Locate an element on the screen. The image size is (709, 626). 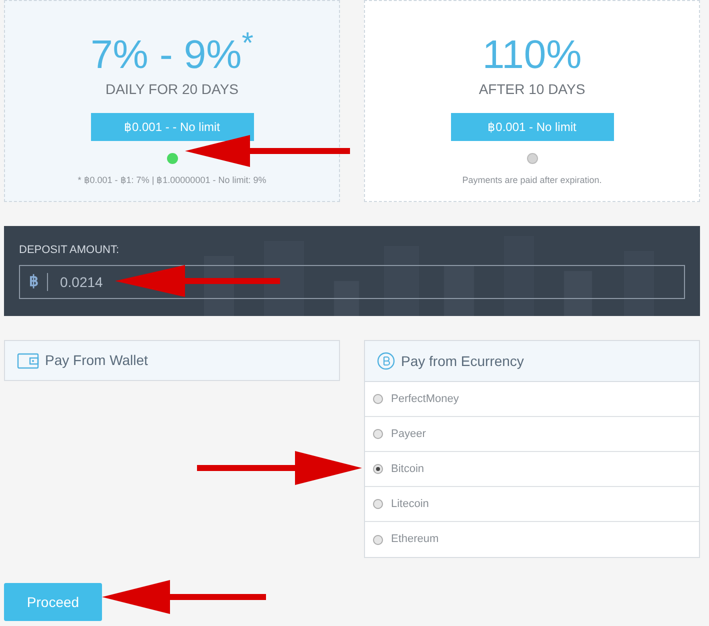
ecurrency-title: Pay from Ecurrency is located at coordinates (462, 361).